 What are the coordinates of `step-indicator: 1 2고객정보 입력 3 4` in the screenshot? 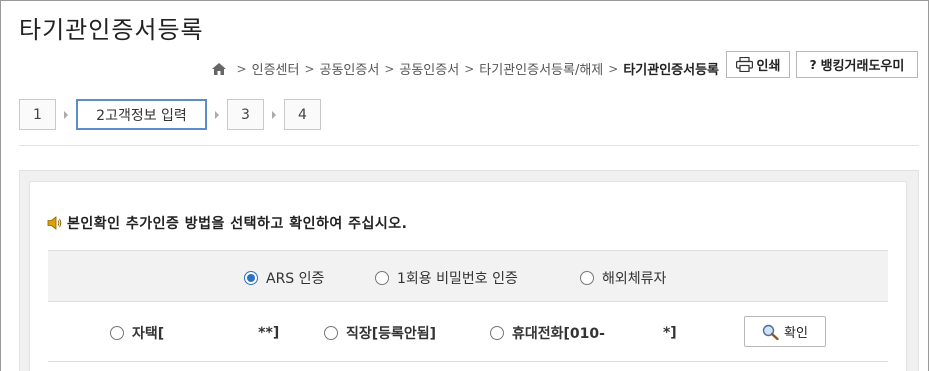 It's located at (170, 114).